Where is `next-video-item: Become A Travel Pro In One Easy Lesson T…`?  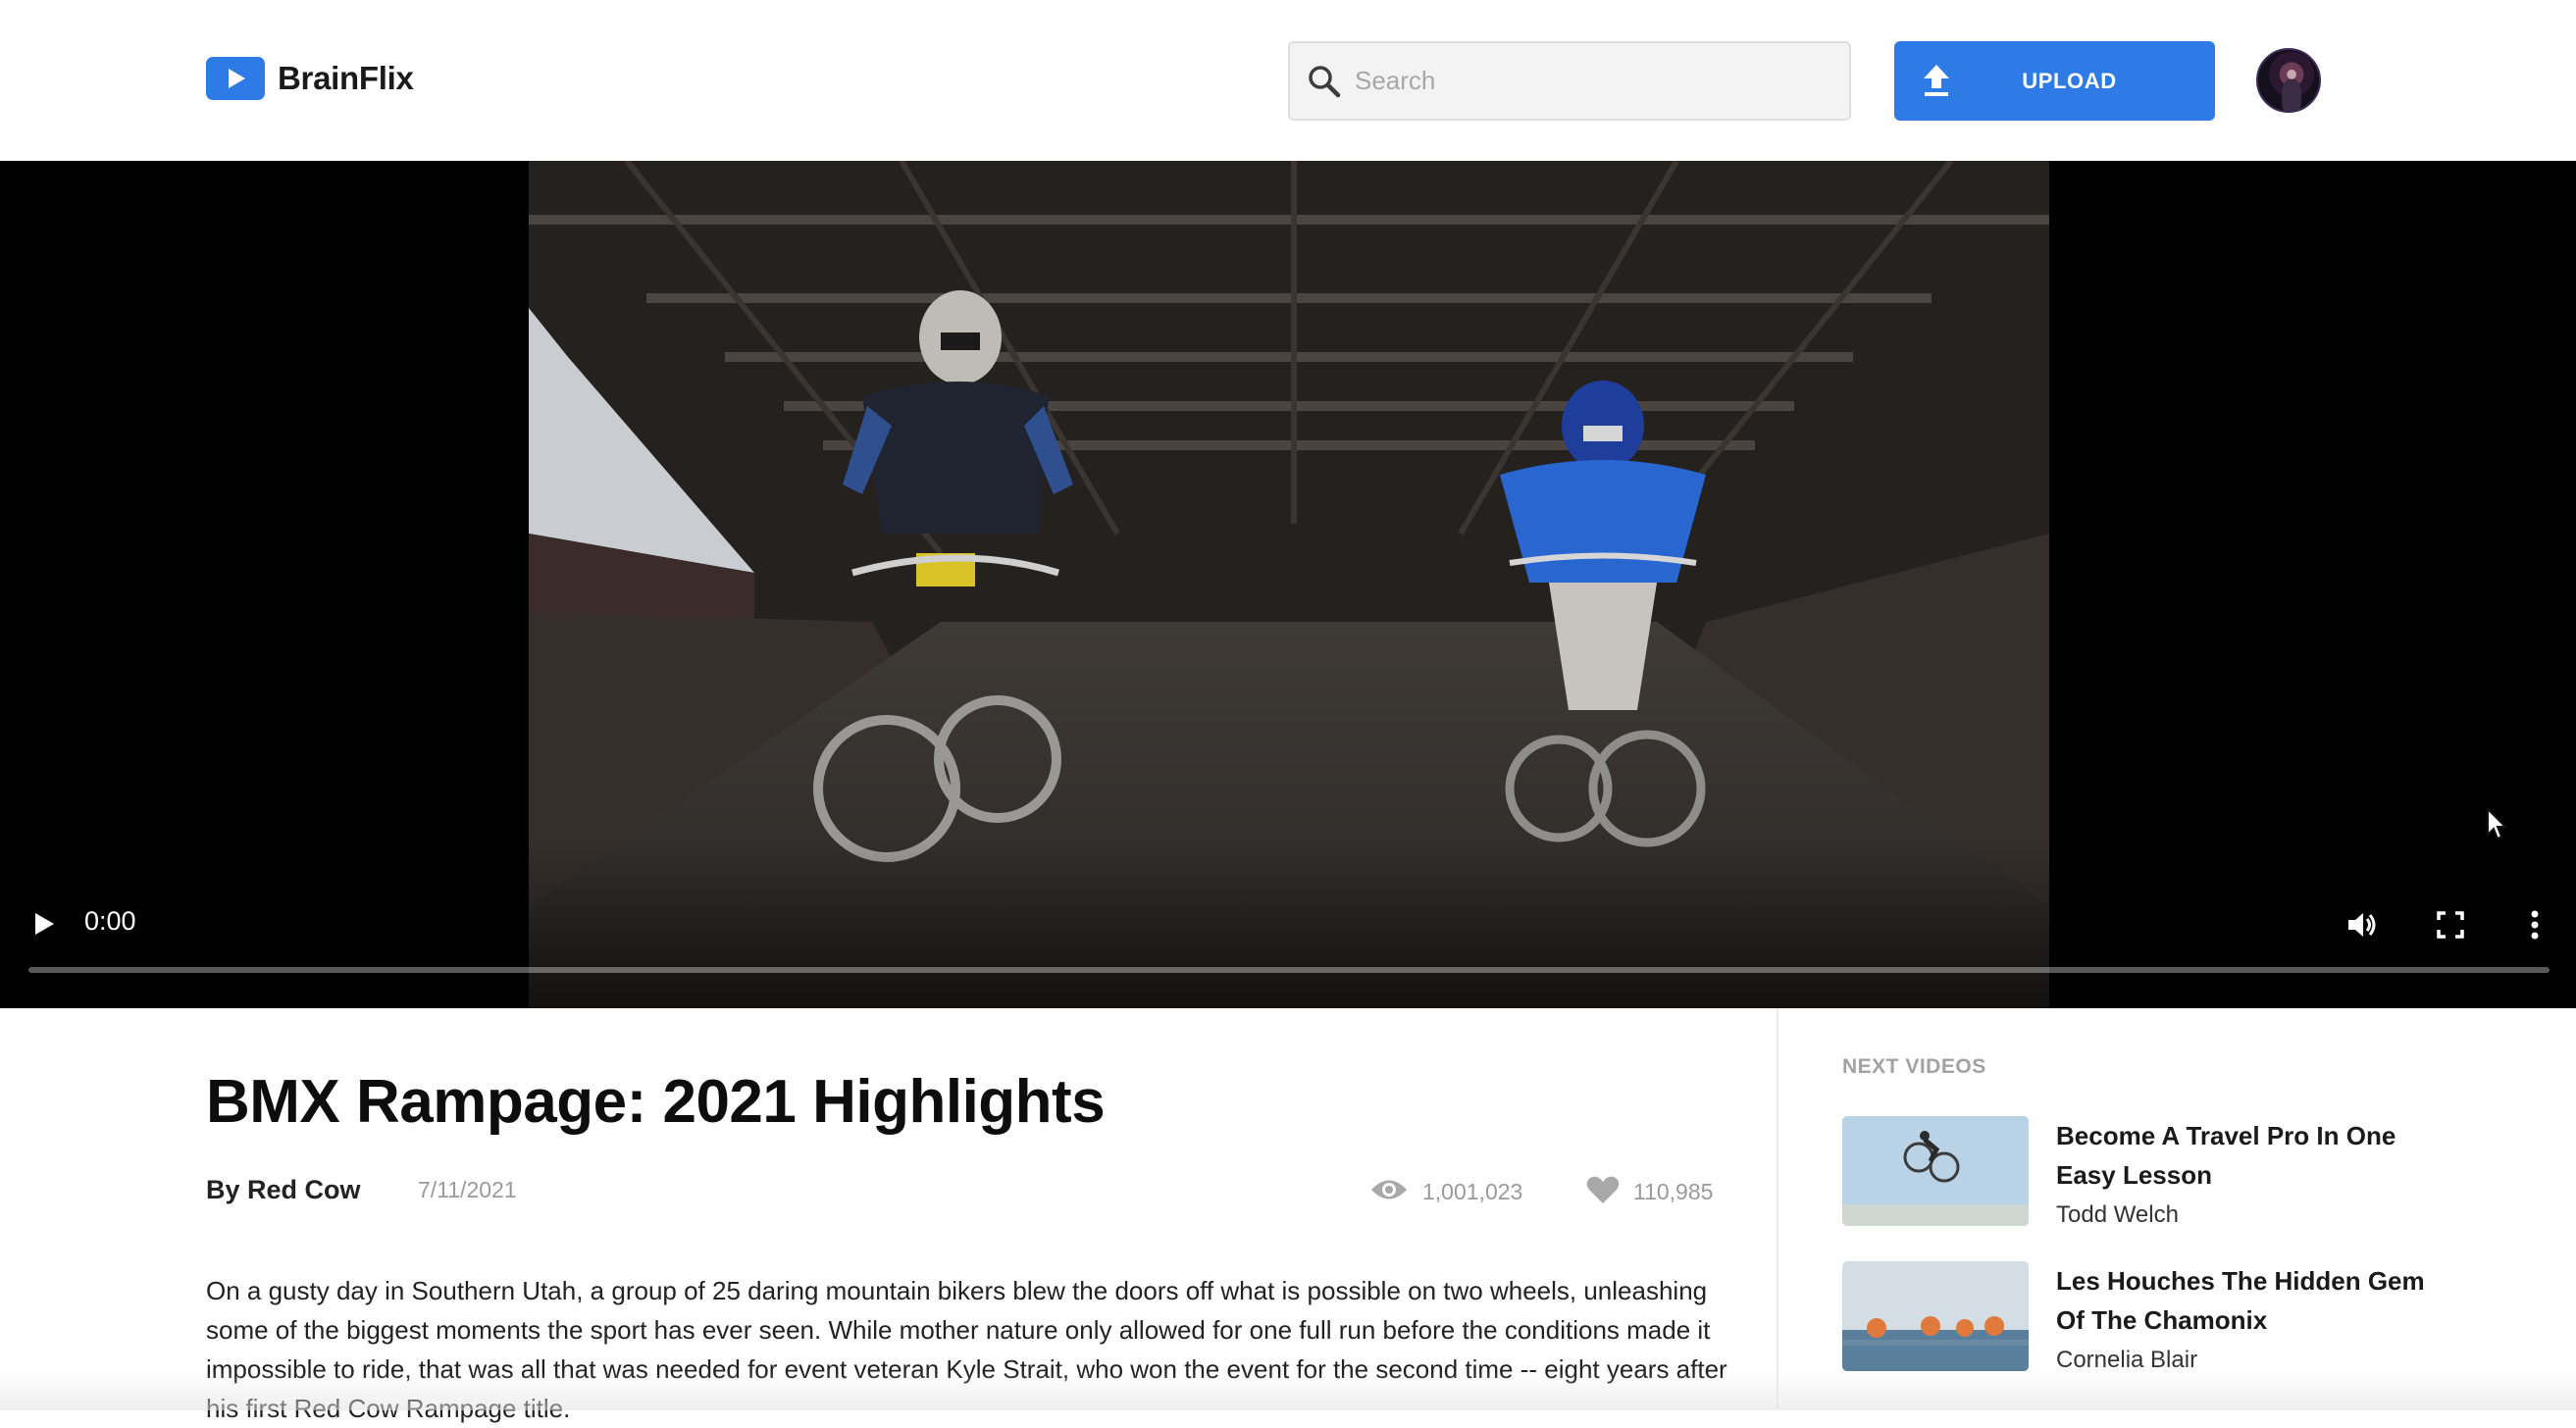 next-video-item: Become A Travel Pro In One Easy Lesson T… is located at coordinates (2146, 1172).